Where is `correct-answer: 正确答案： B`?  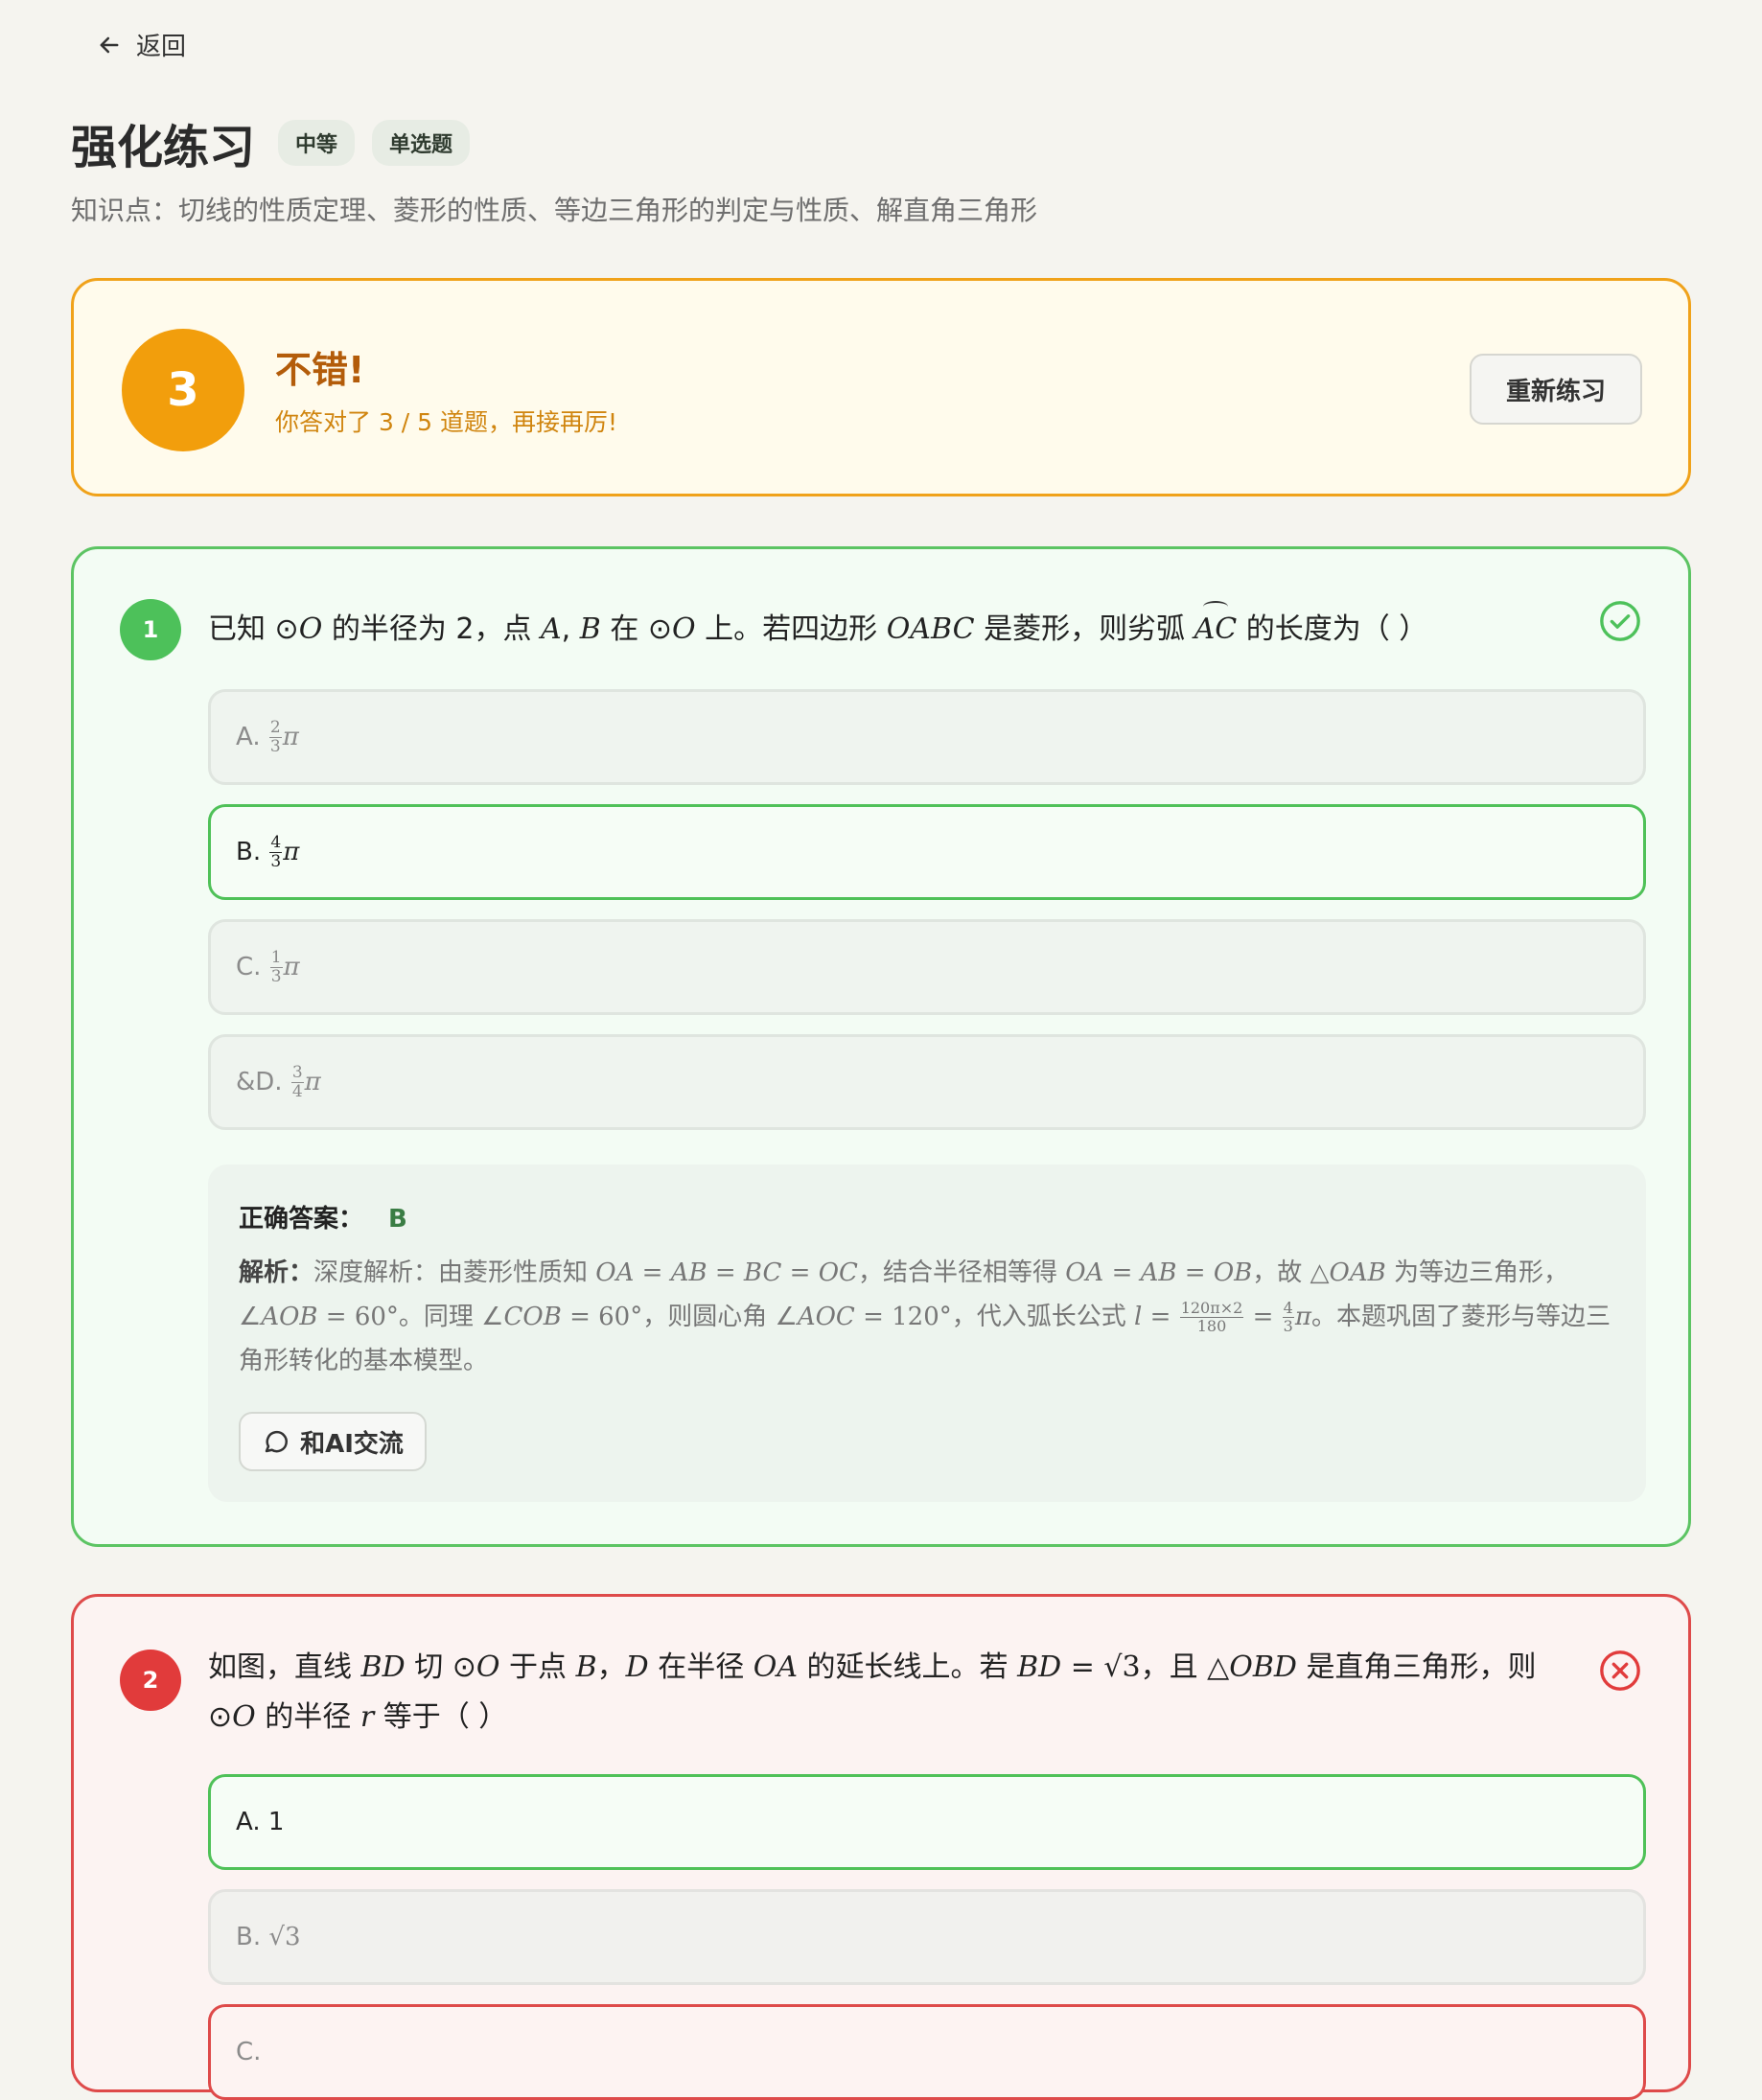
correct-answer: 正确答案： B is located at coordinates (323, 1217).